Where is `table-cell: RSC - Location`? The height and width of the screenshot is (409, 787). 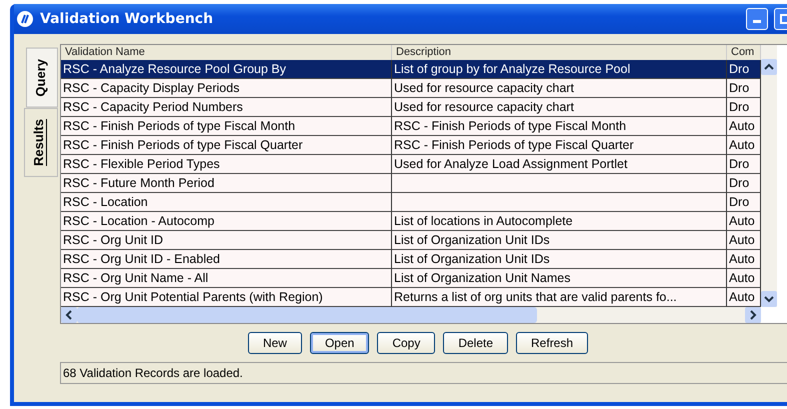
table-cell: RSC - Location is located at coordinates (226, 202).